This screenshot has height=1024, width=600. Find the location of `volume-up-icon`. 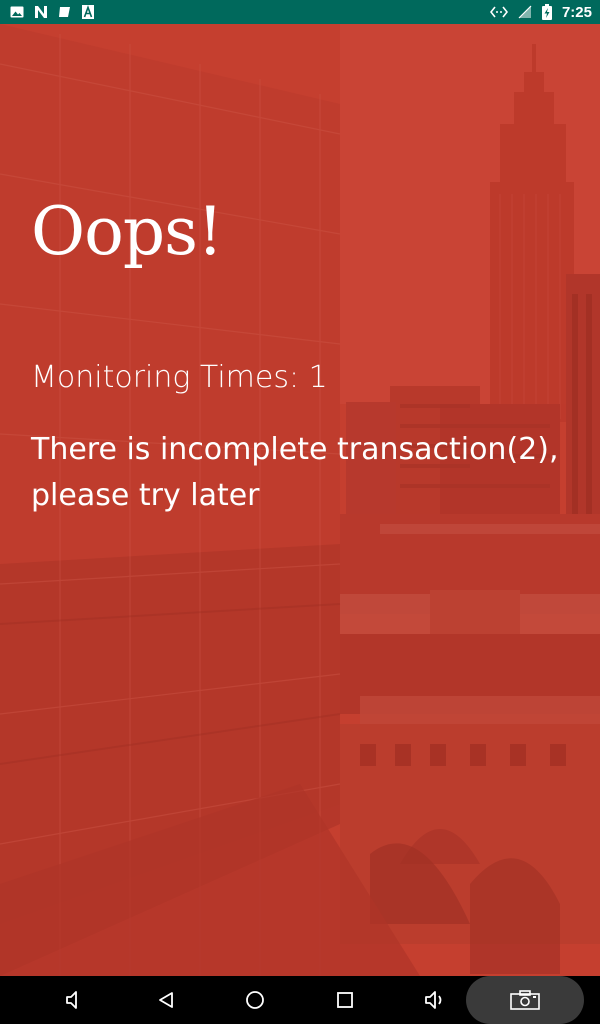

volume-up-icon is located at coordinates (435, 1000).